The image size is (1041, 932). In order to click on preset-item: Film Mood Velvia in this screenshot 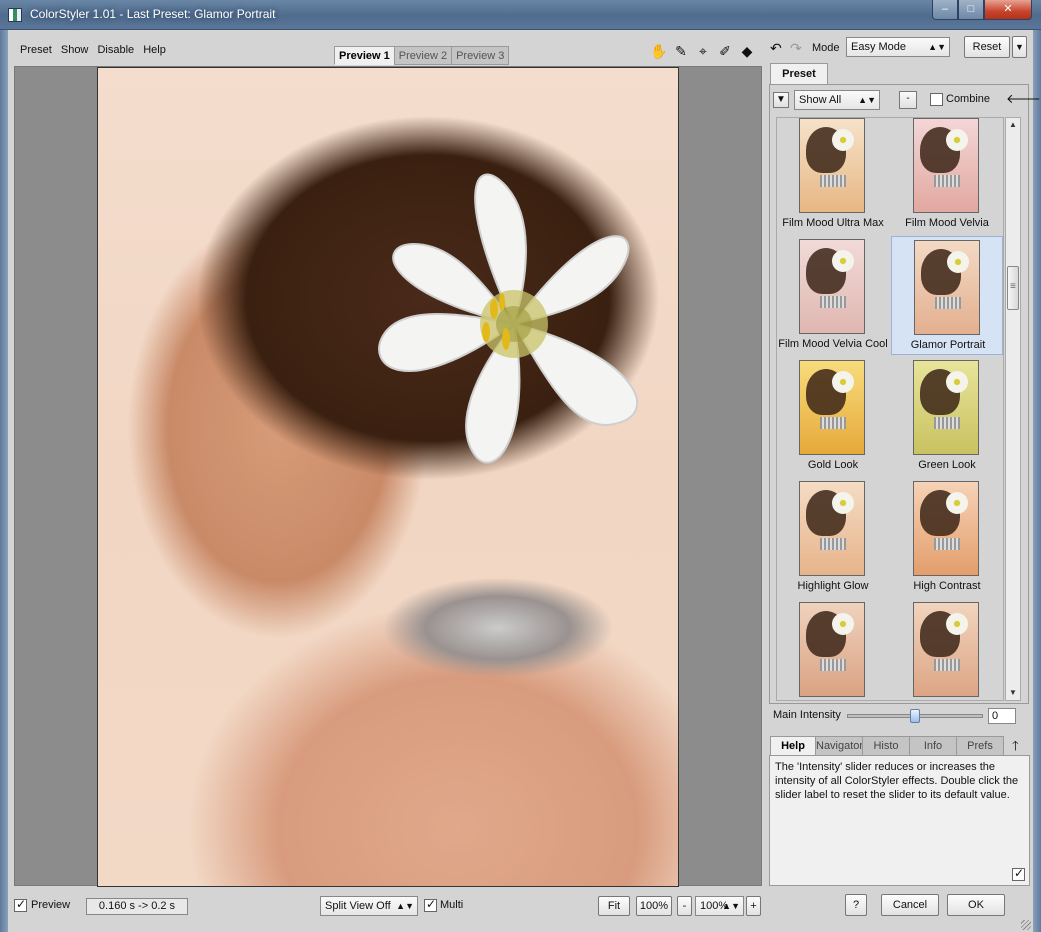, I will do `click(947, 176)`.